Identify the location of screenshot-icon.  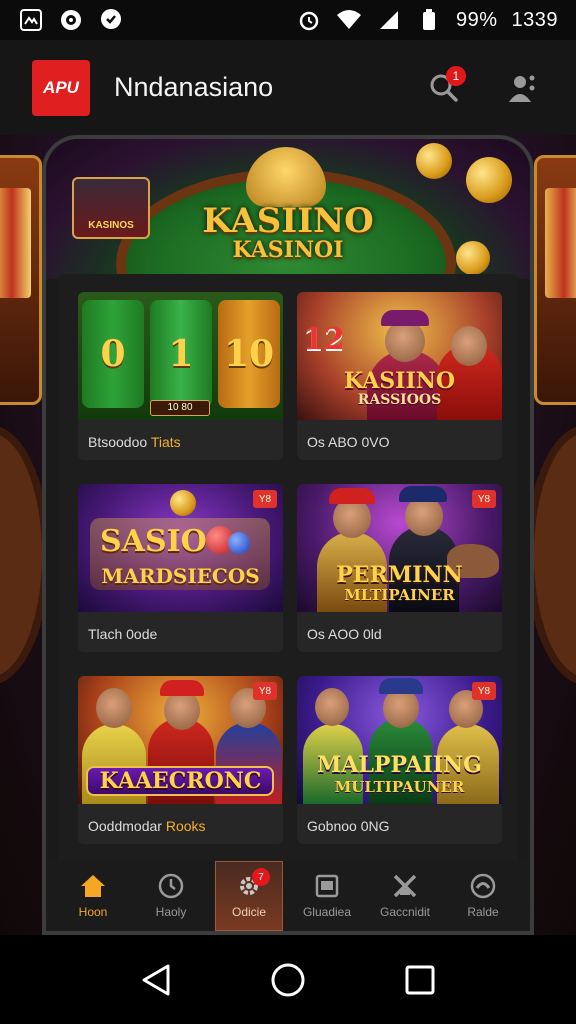
(31, 20).